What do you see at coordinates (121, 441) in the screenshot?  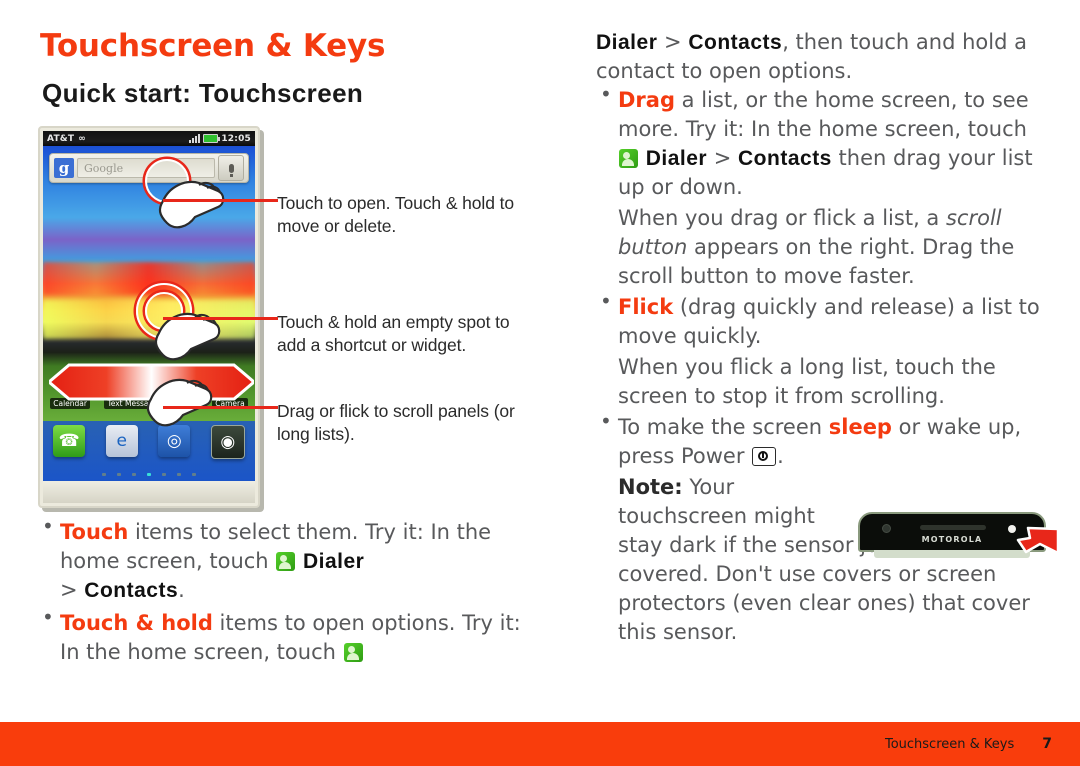 I see `email-icon: e` at bounding box center [121, 441].